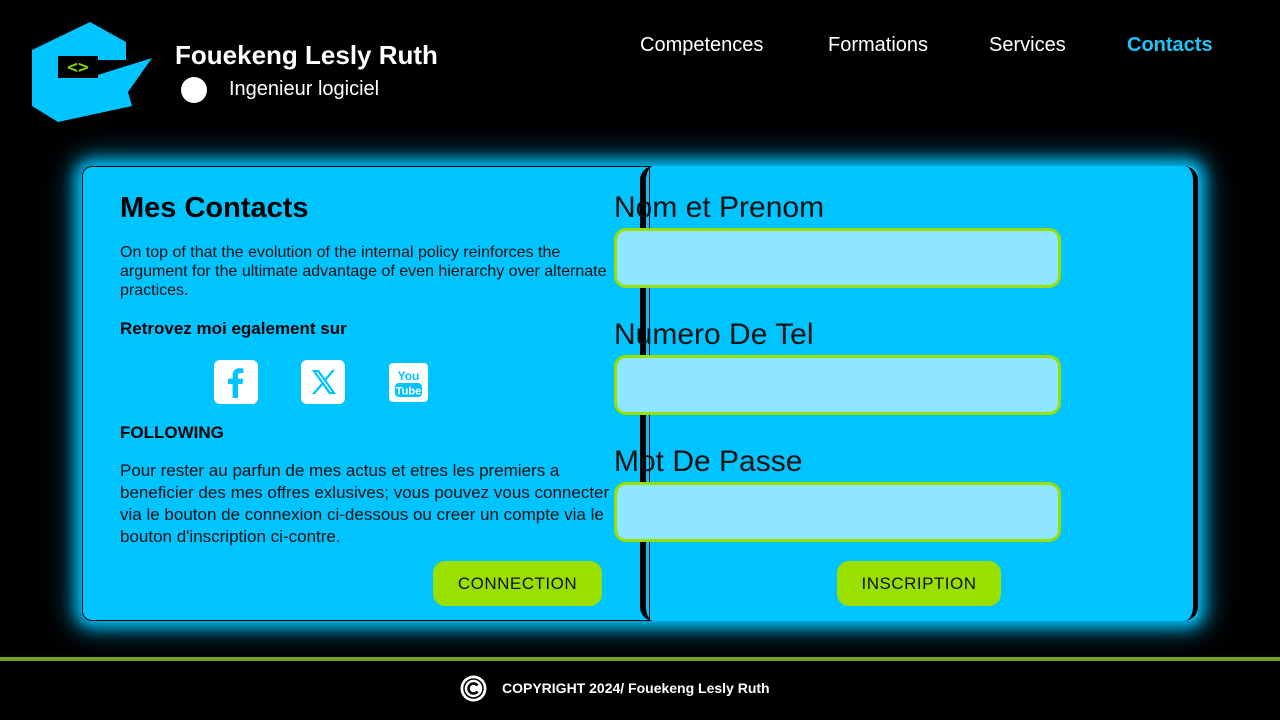 The image size is (1280, 720). I want to click on facebook-link, so click(236, 382).